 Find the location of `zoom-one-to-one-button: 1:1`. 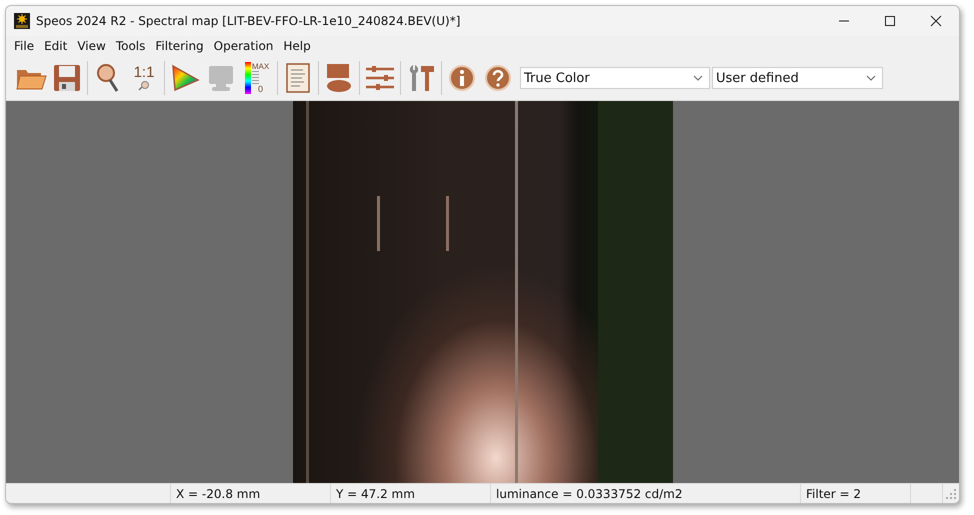

zoom-one-to-one-button: 1:1 is located at coordinates (144, 78).